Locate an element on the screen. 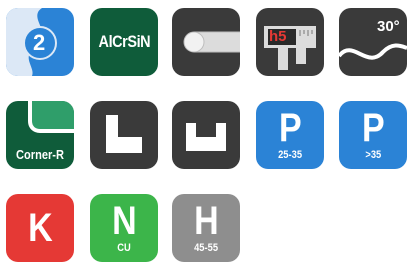 This screenshot has height=262, width=407. corner-radius-icon: Corner-R is located at coordinates (40, 135).